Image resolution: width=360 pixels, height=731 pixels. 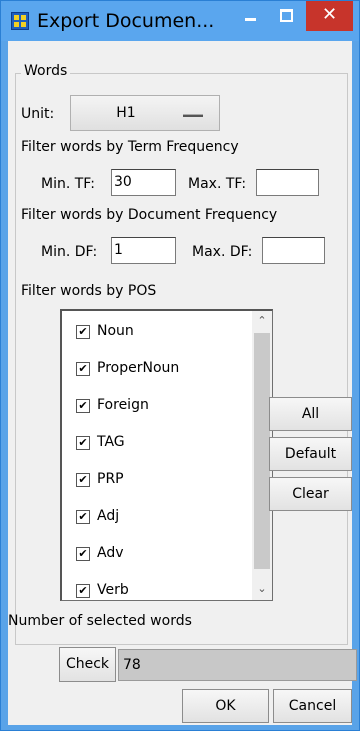 What do you see at coordinates (130, 147) in the screenshot?
I see `tf-filter-heading: Filter words by Term Frequency` at bounding box center [130, 147].